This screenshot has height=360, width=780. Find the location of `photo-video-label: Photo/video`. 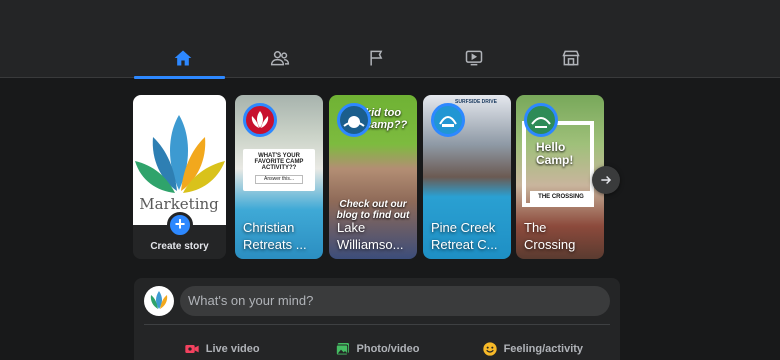

photo-video-label: Photo/video is located at coordinates (388, 349).